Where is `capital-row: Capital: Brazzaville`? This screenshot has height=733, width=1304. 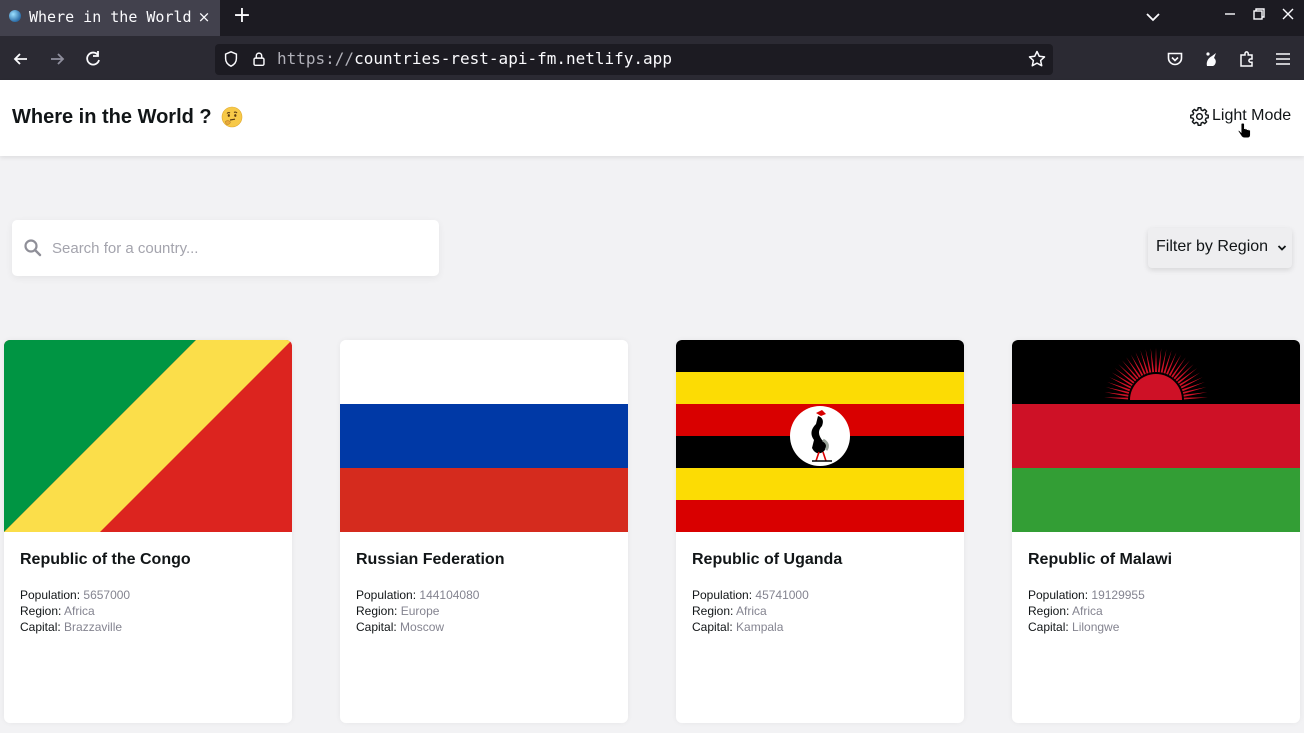
capital-row: Capital: Brazzaville is located at coordinates (71, 627).